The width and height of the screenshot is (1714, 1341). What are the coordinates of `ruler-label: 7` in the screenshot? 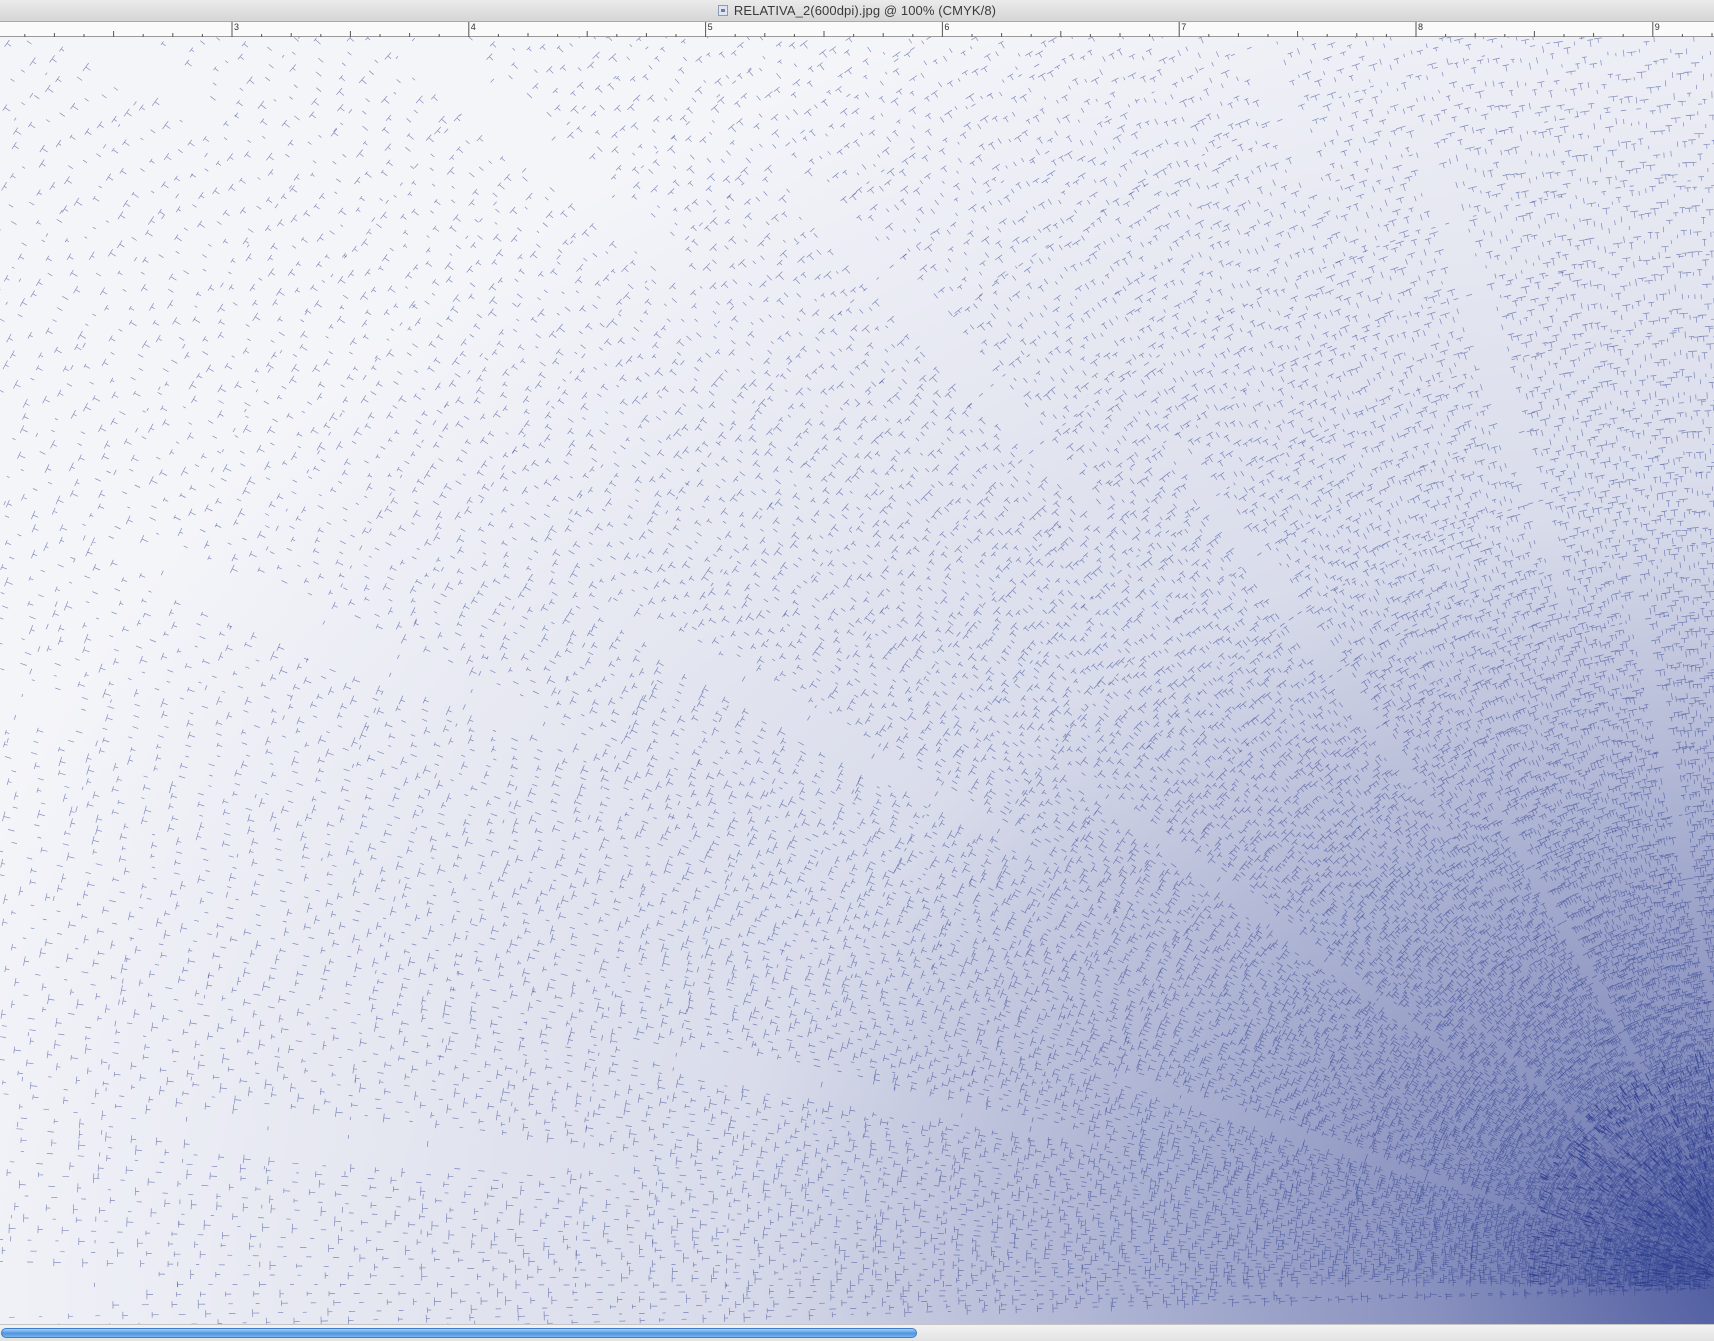 It's located at (1183, 27).